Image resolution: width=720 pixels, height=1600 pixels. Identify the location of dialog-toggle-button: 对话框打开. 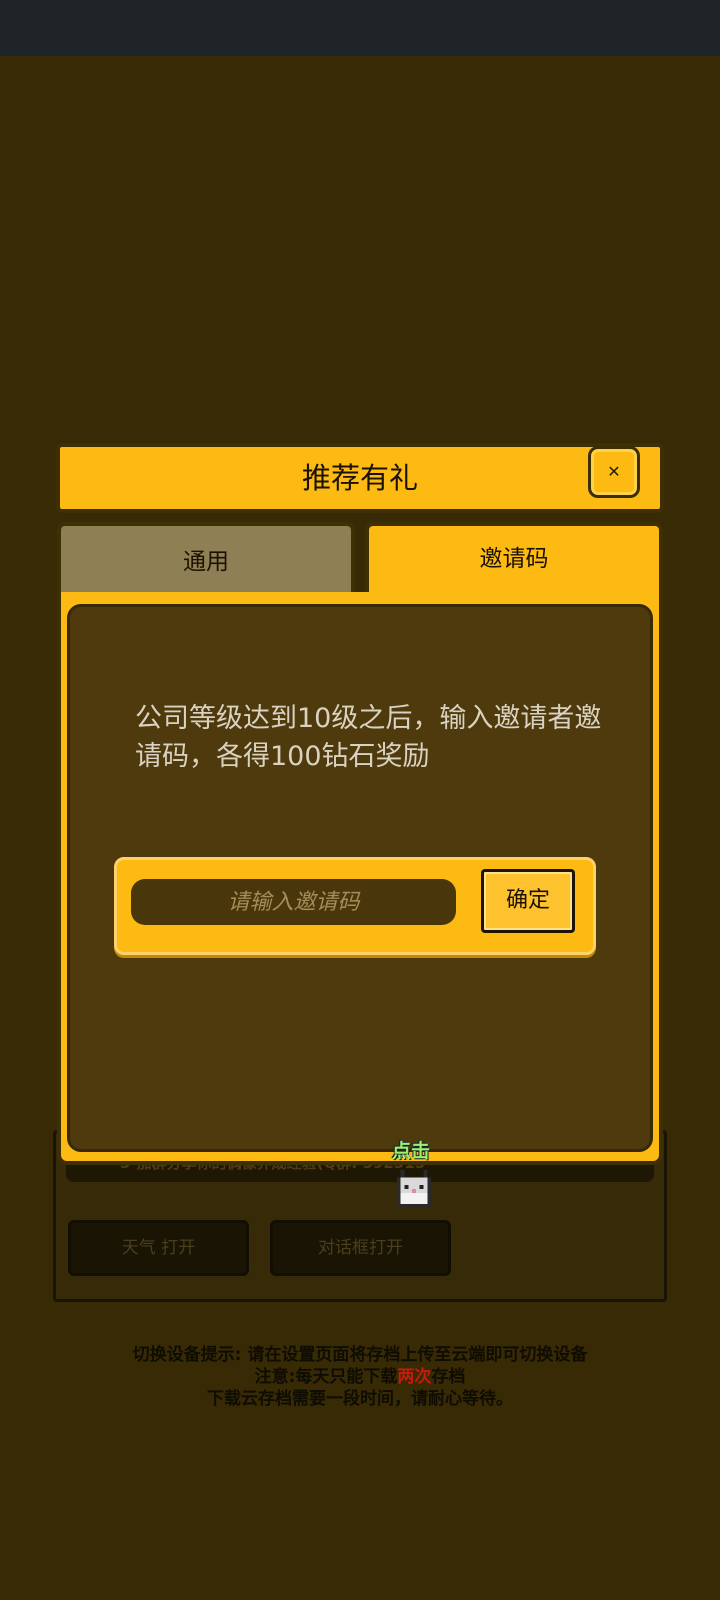
(360, 1248).